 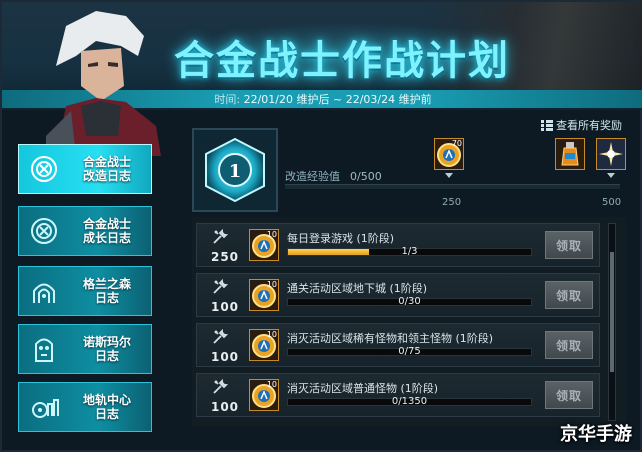 I want to click on scrollbar-thumb, so click(x=612, y=312).